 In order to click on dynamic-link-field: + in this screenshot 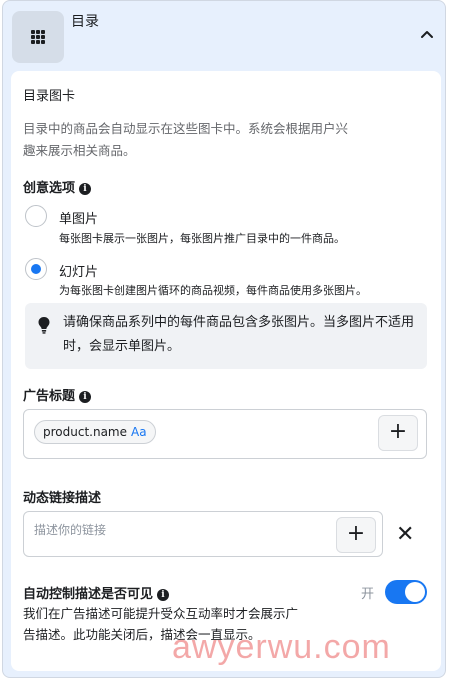, I will do `click(203, 534)`.